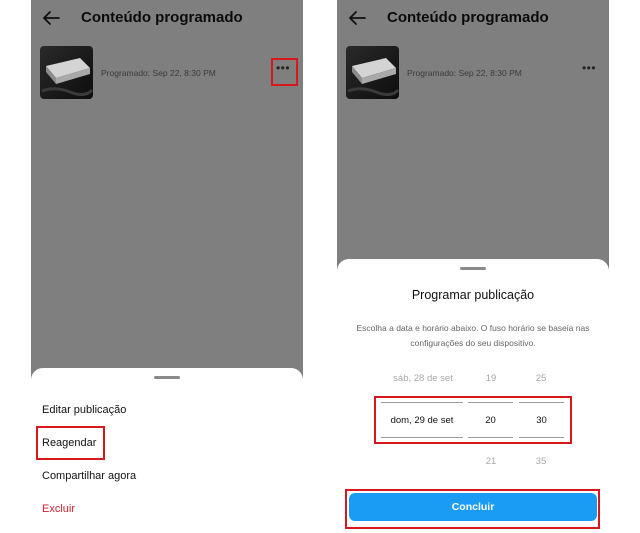 This screenshot has height=533, width=640. What do you see at coordinates (491, 378) in the screenshot?
I see `hour-option-prev: 19` at bounding box center [491, 378].